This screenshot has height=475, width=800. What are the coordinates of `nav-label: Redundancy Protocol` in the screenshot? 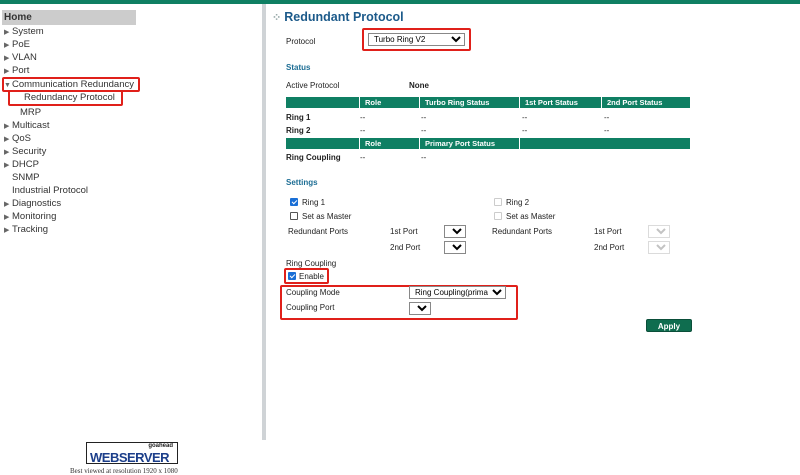 It's located at (69, 97).